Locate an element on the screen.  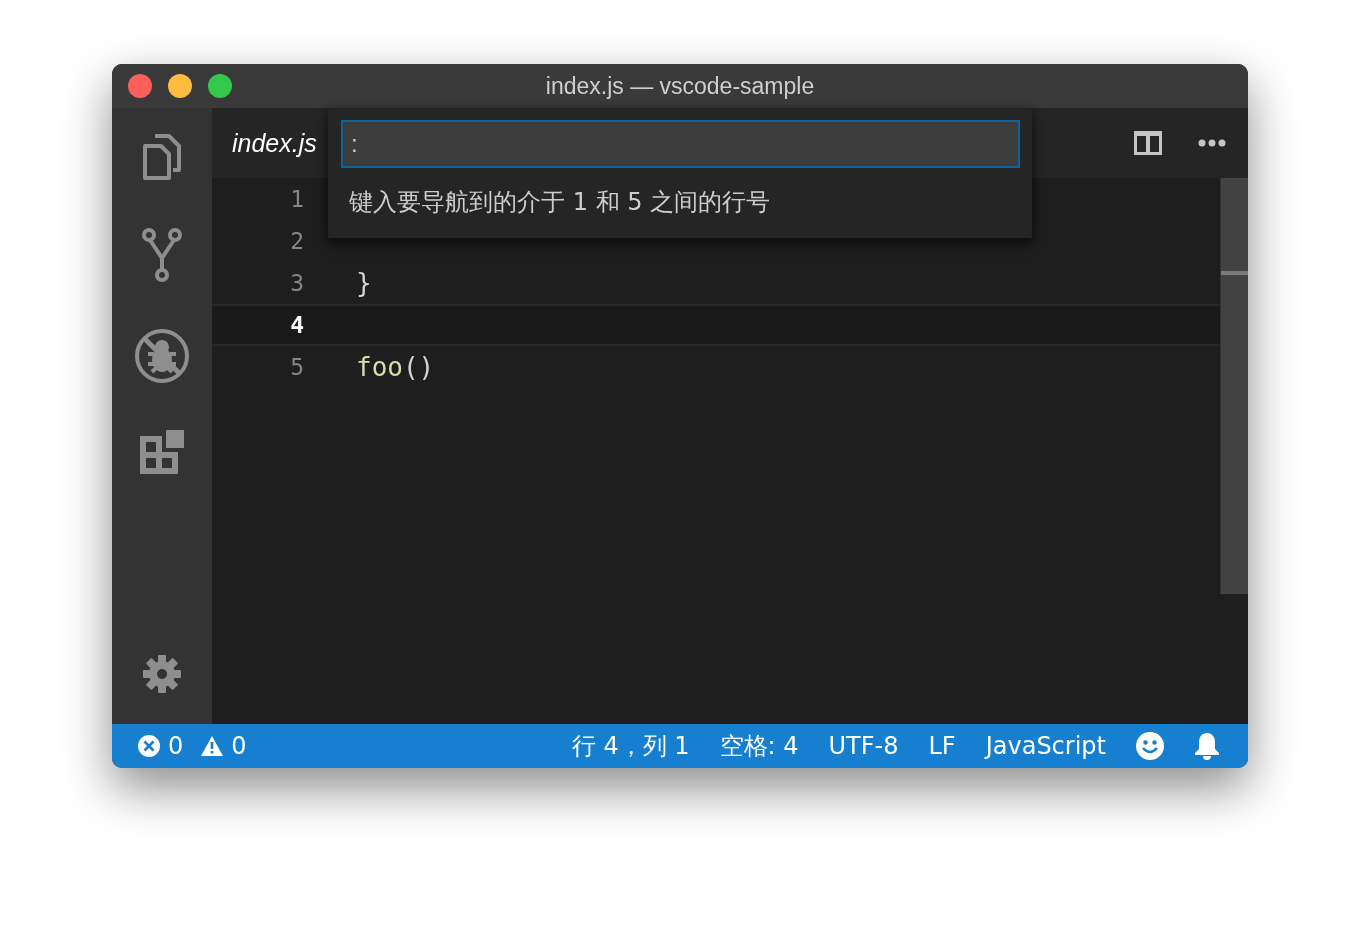
files-icon is located at coordinates (162, 157).